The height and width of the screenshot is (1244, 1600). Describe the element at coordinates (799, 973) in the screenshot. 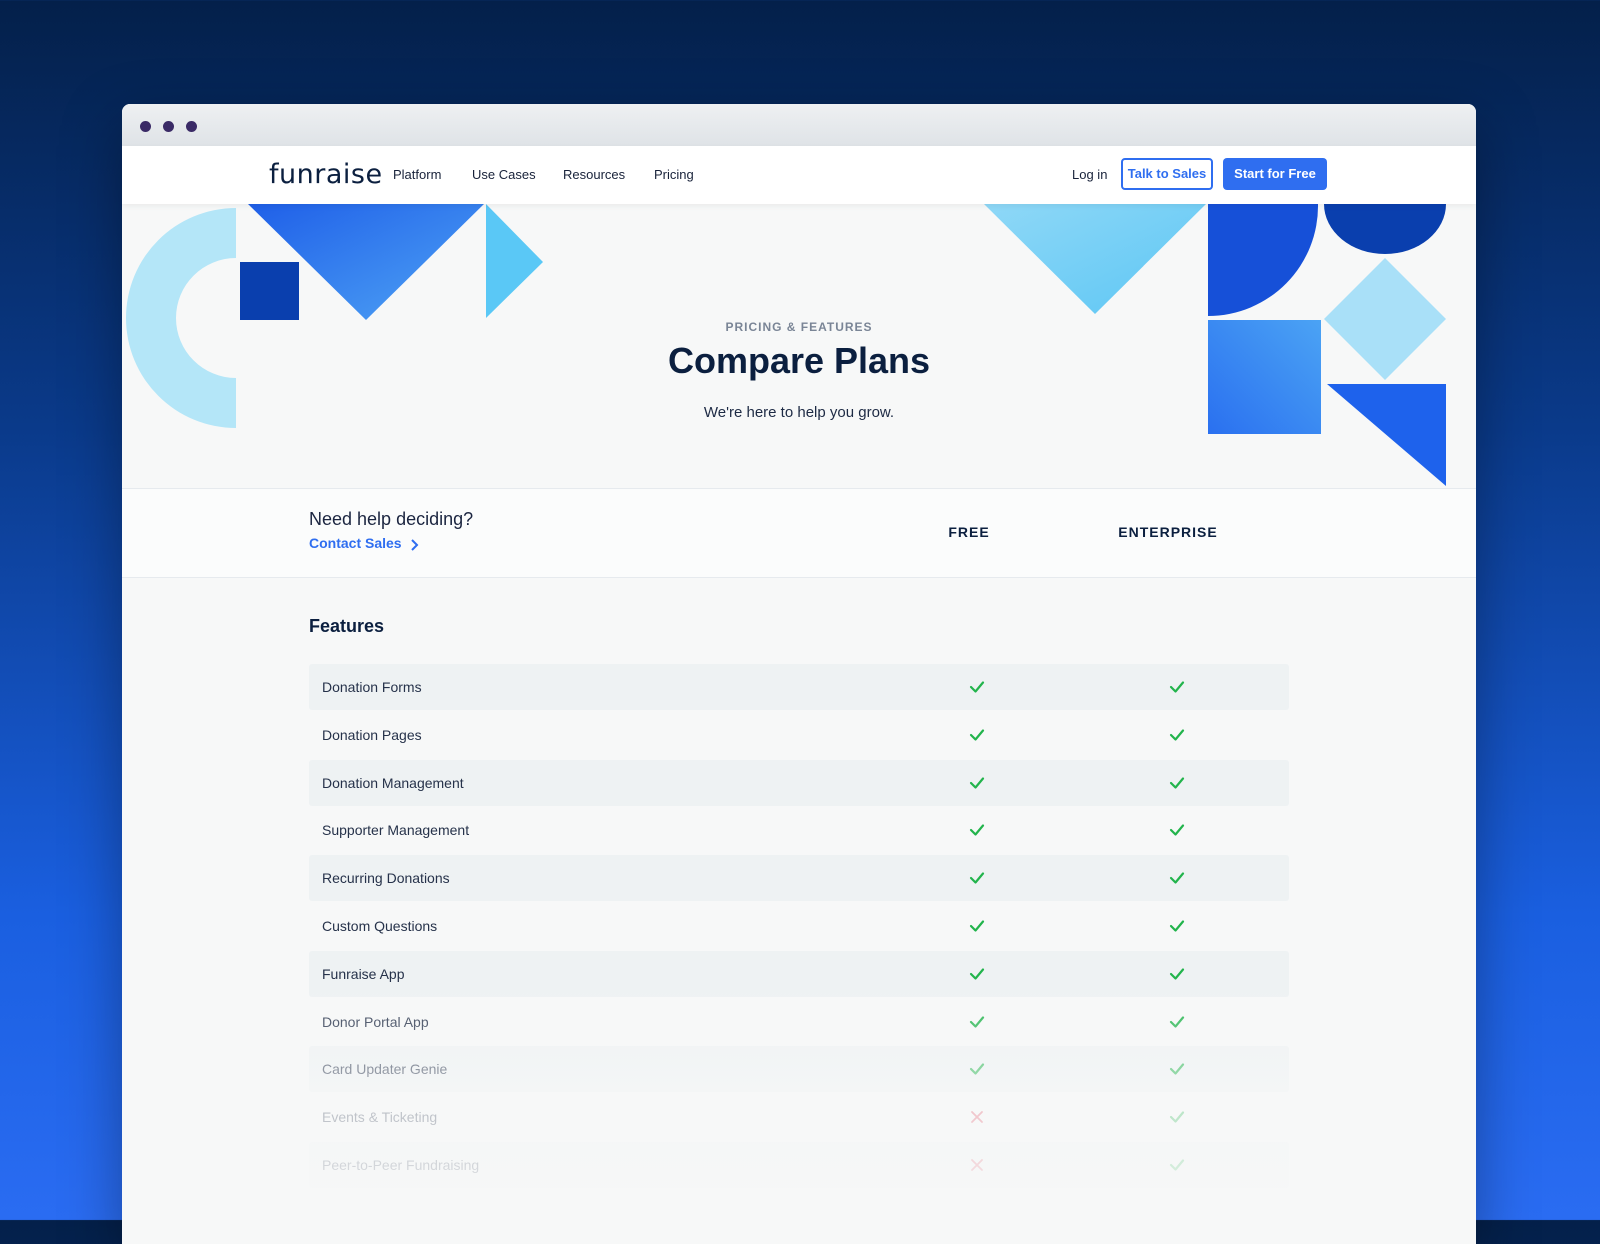

I see `feature-row: Funraise App` at that location.